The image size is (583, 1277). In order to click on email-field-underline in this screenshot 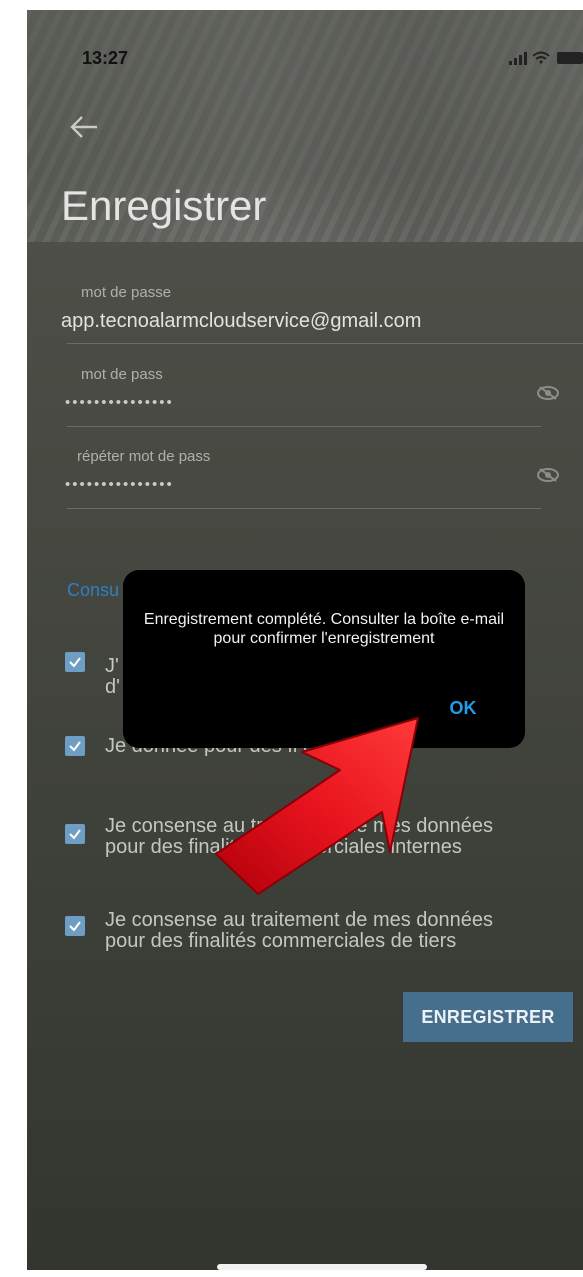, I will do `click(325, 343)`.